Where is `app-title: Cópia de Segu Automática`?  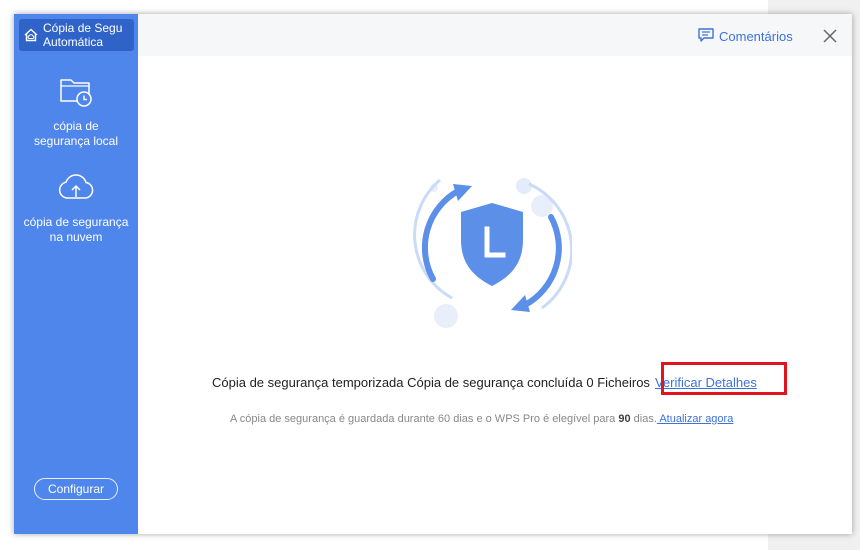
app-title: Cópia de Segu Automática is located at coordinates (82, 35).